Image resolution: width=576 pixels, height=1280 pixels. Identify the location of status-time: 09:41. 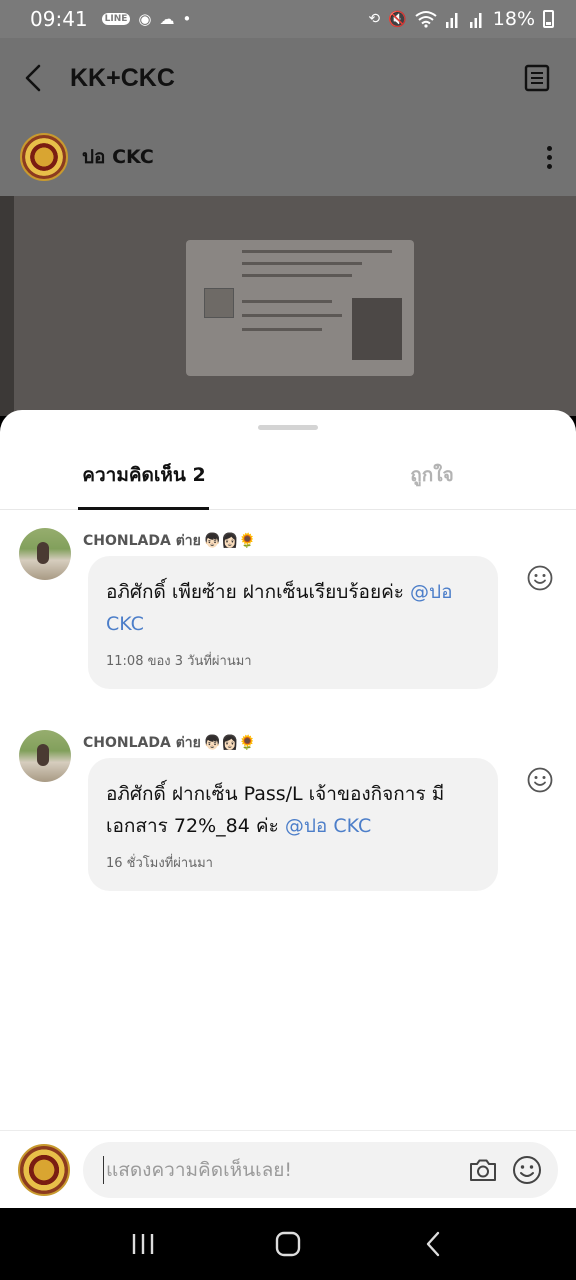
(59, 19).